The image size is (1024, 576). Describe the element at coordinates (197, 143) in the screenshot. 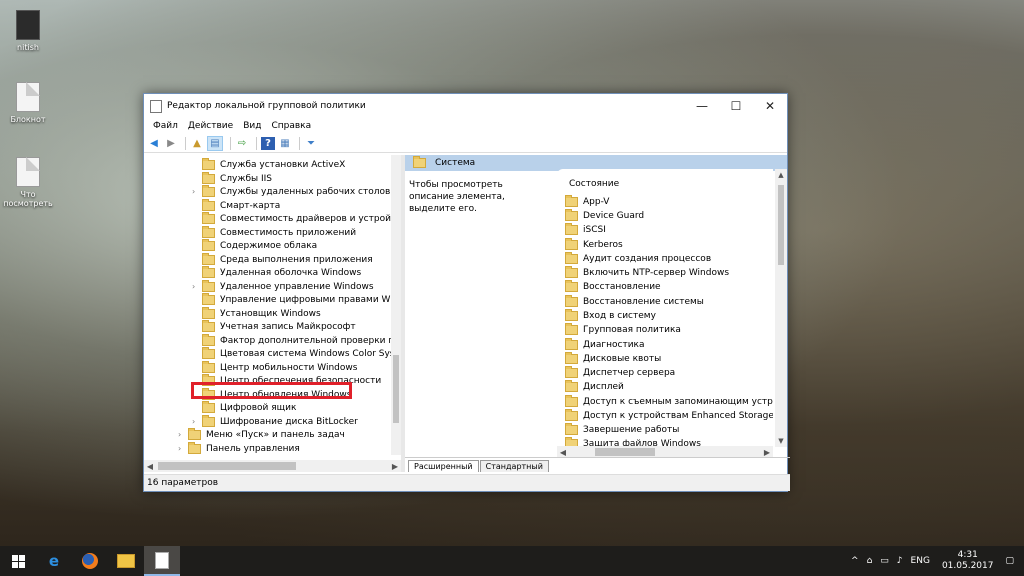

I see `up-folder-icon: ▲` at that location.